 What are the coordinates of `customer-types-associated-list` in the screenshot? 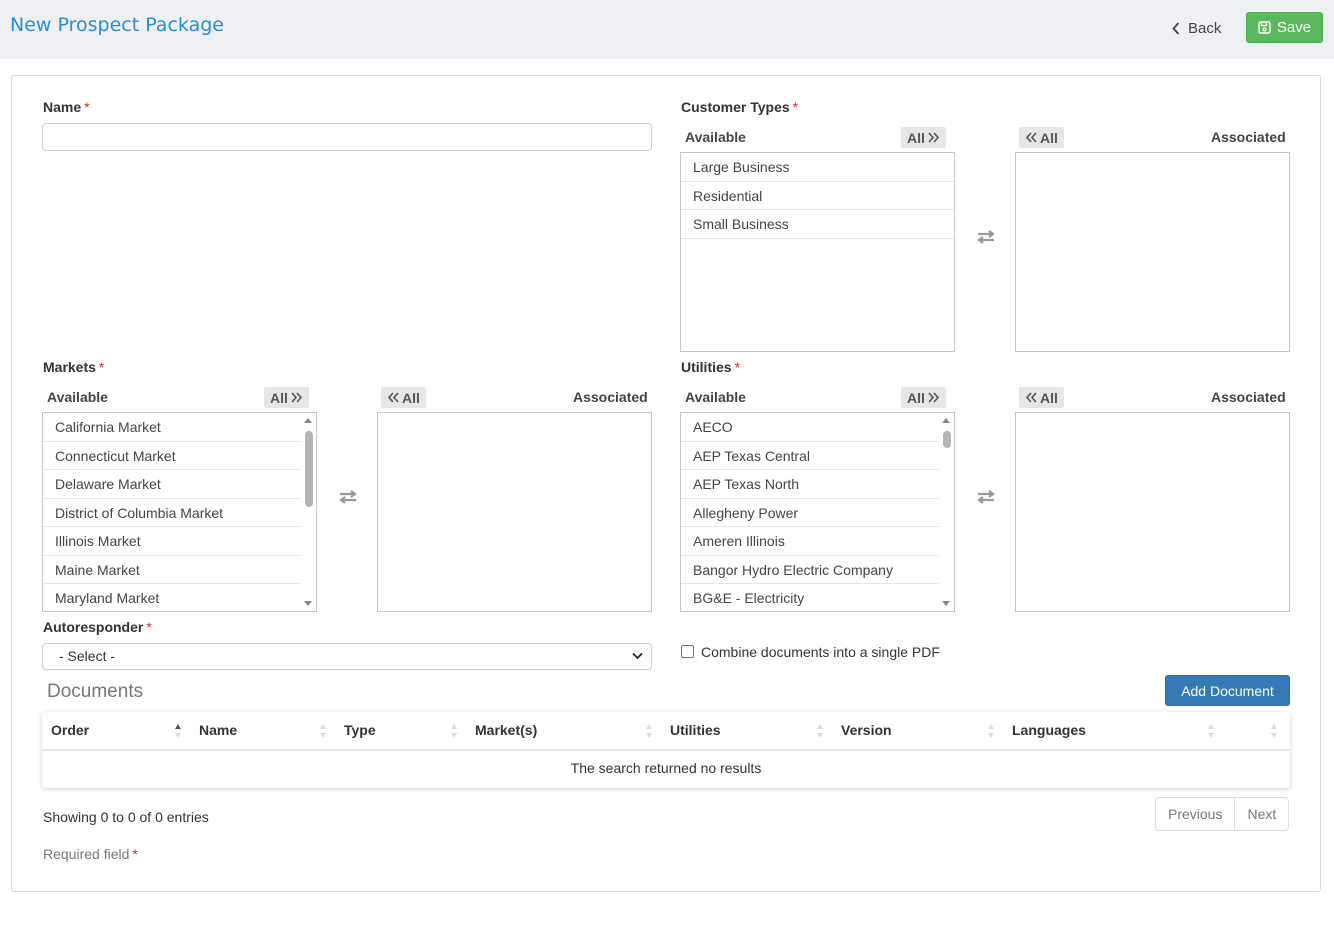 It's located at (1152, 252).